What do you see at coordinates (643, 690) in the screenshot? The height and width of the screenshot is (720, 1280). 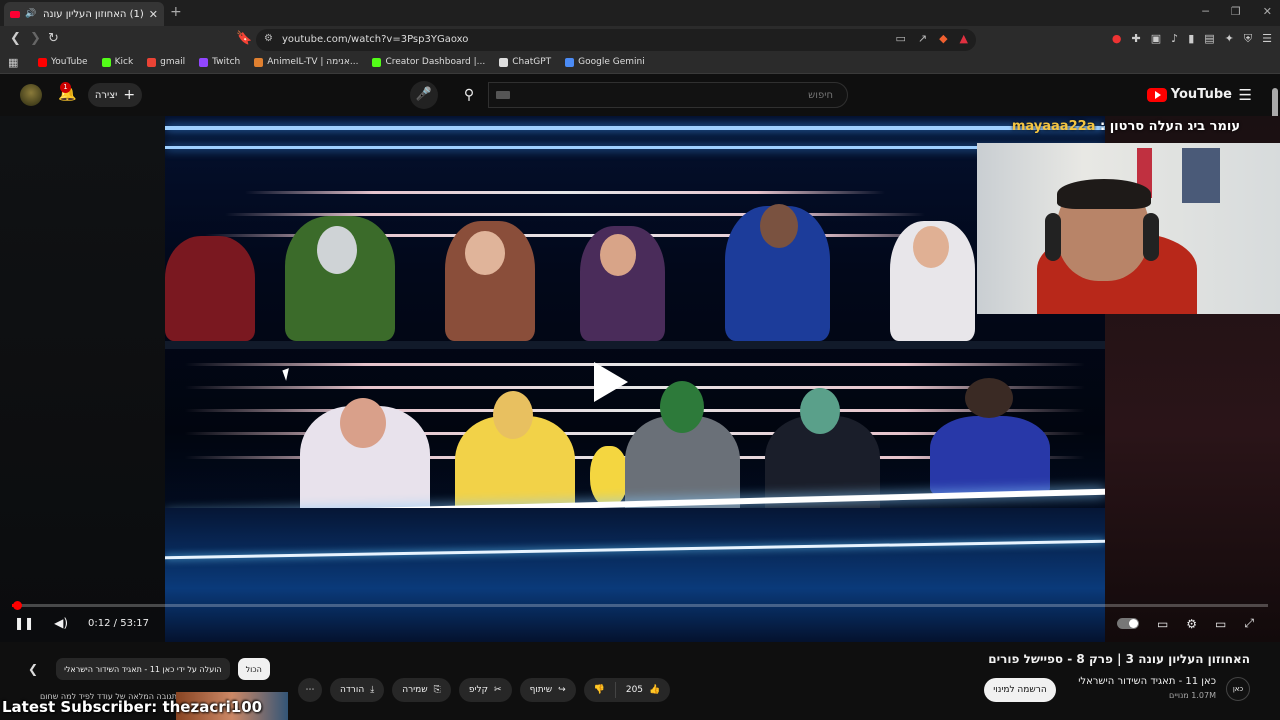 I see `like-button: 205 👍` at bounding box center [643, 690].